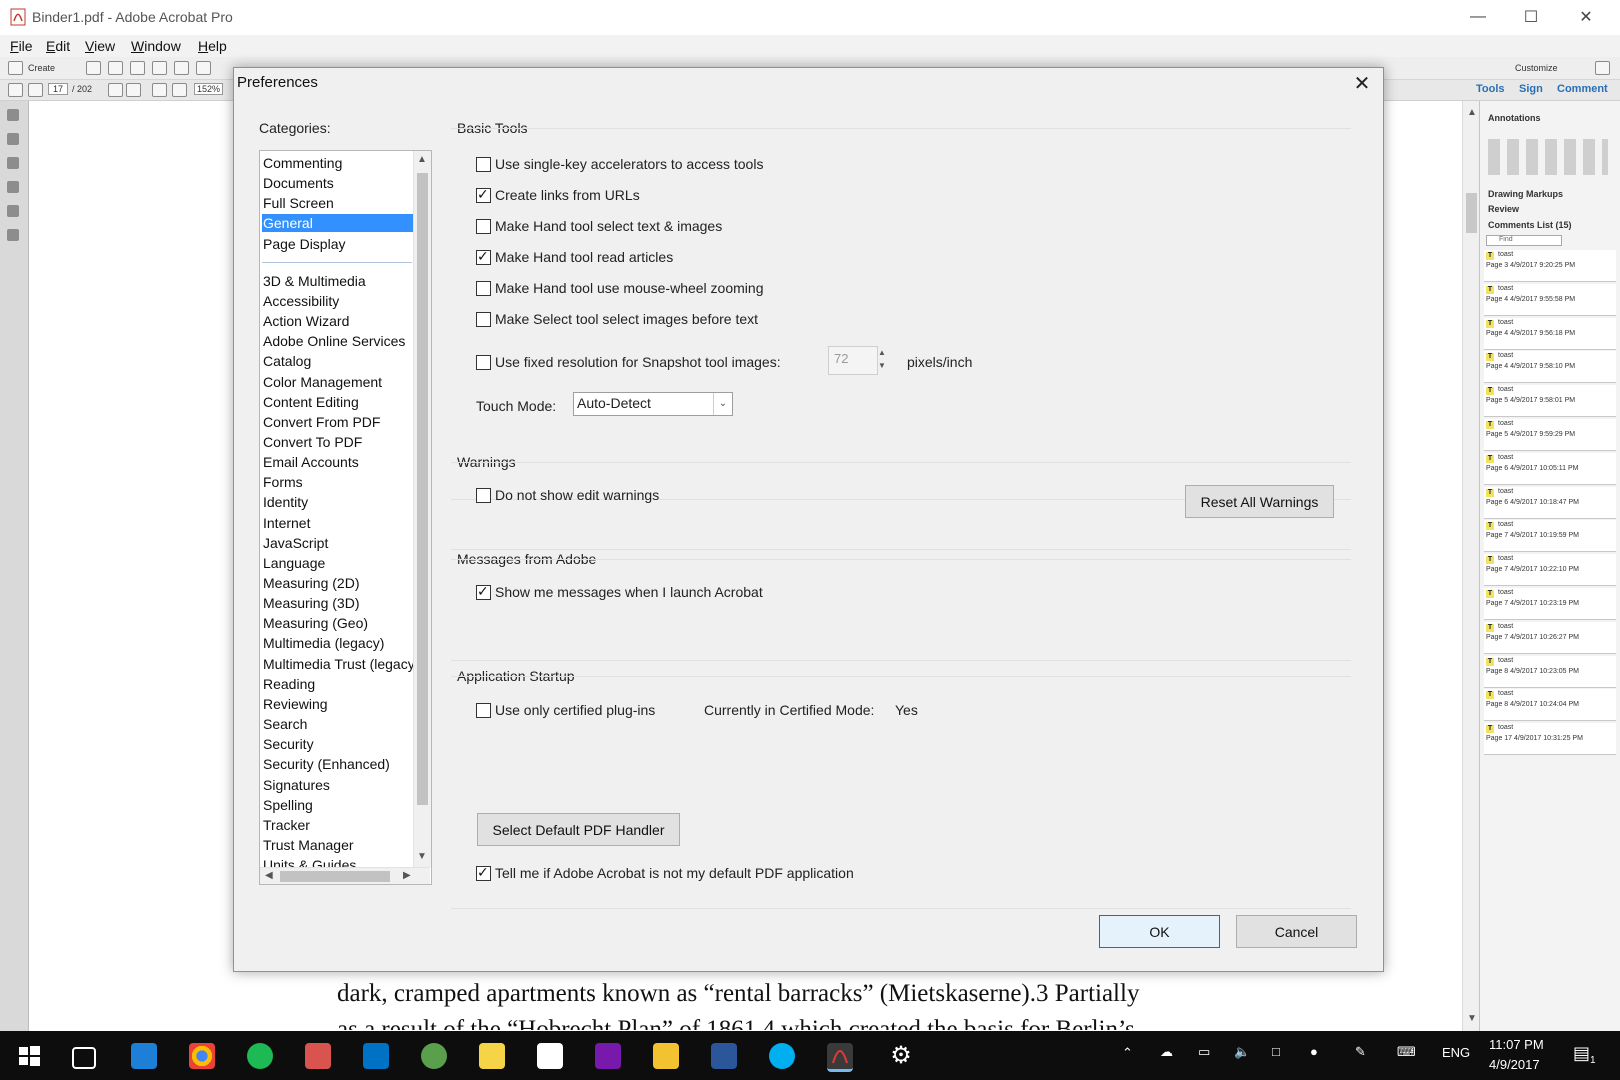 The width and height of the screenshot is (1620, 1080). Describe the element at coordinates (286, 523) in the screenshot. I see `category-item: Internet` at that location.